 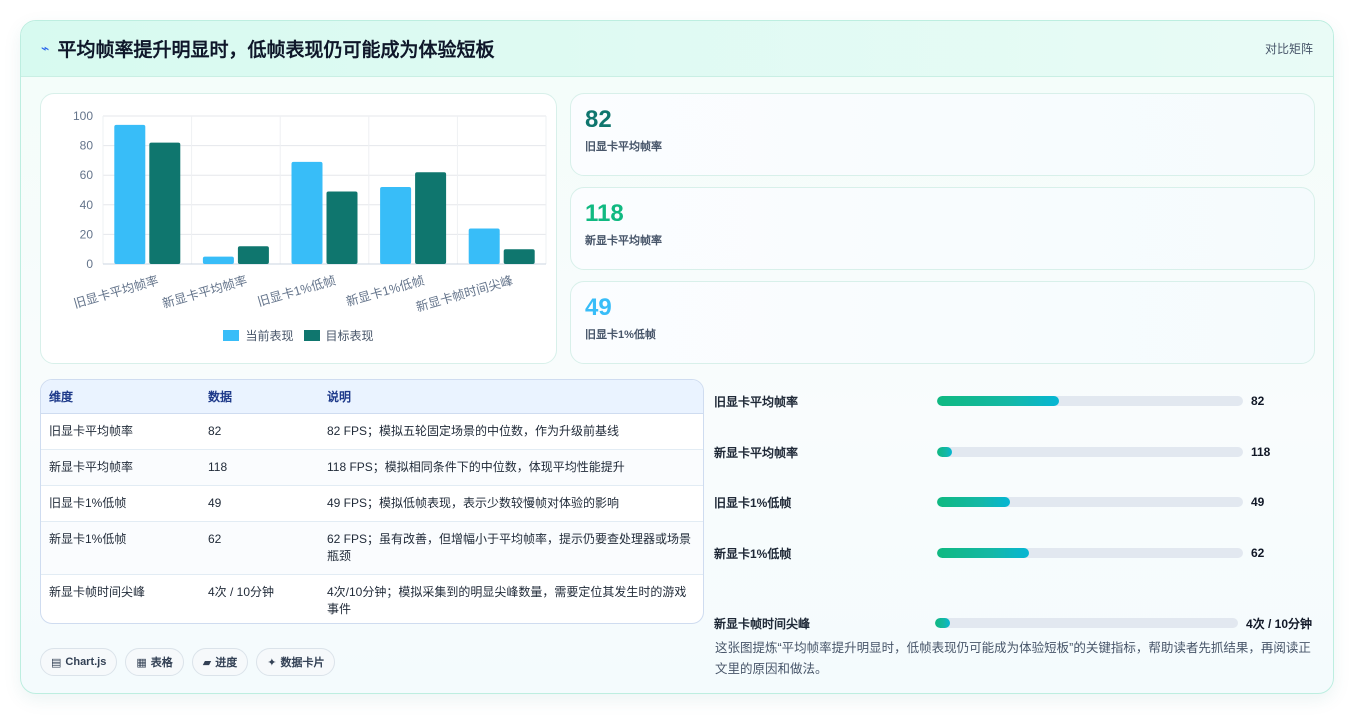 I want to click on progress-icon: ▰, so click(x=207, y=662).